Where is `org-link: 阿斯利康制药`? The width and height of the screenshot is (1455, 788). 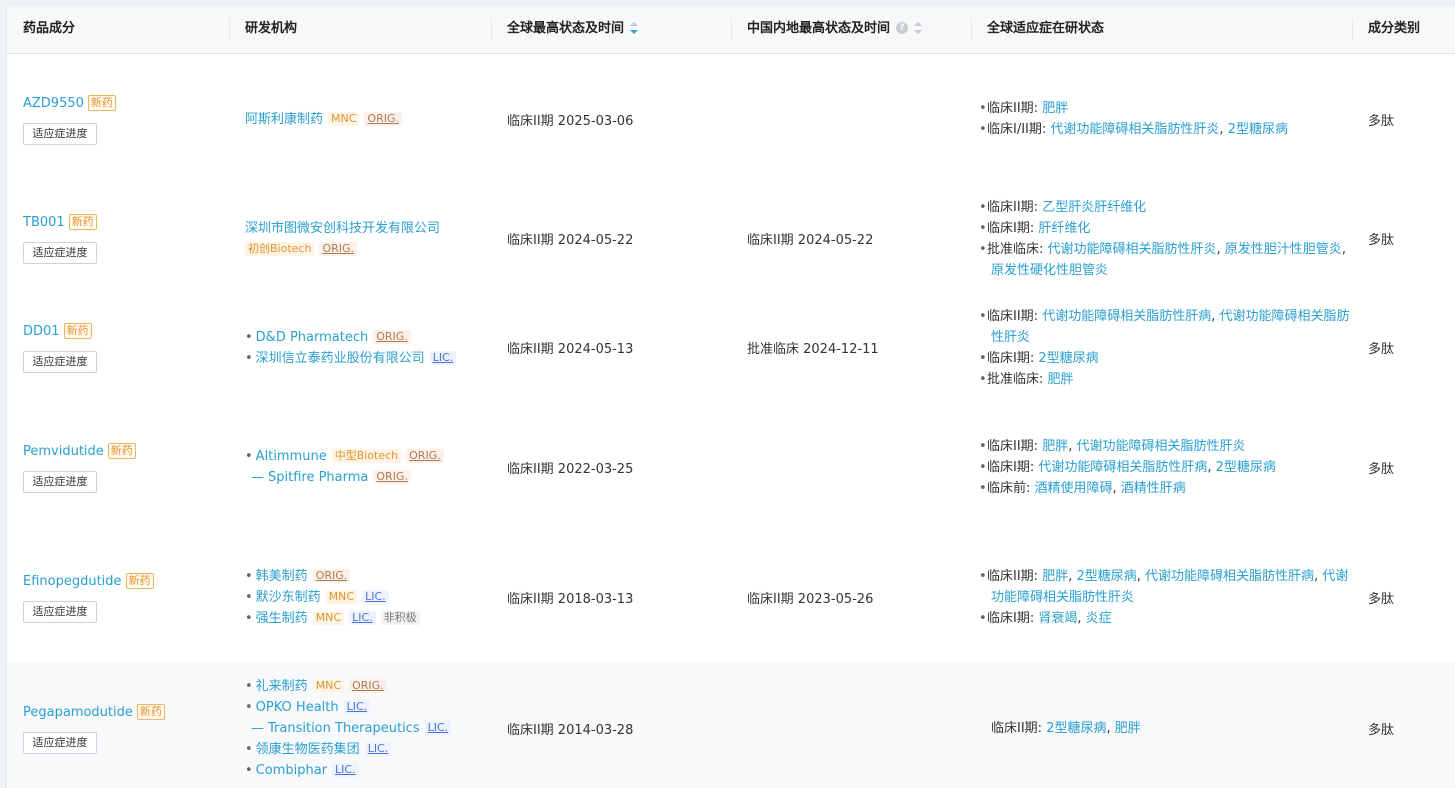
org-link: 阿斯利康制药 is located at coordinates (284, 119).